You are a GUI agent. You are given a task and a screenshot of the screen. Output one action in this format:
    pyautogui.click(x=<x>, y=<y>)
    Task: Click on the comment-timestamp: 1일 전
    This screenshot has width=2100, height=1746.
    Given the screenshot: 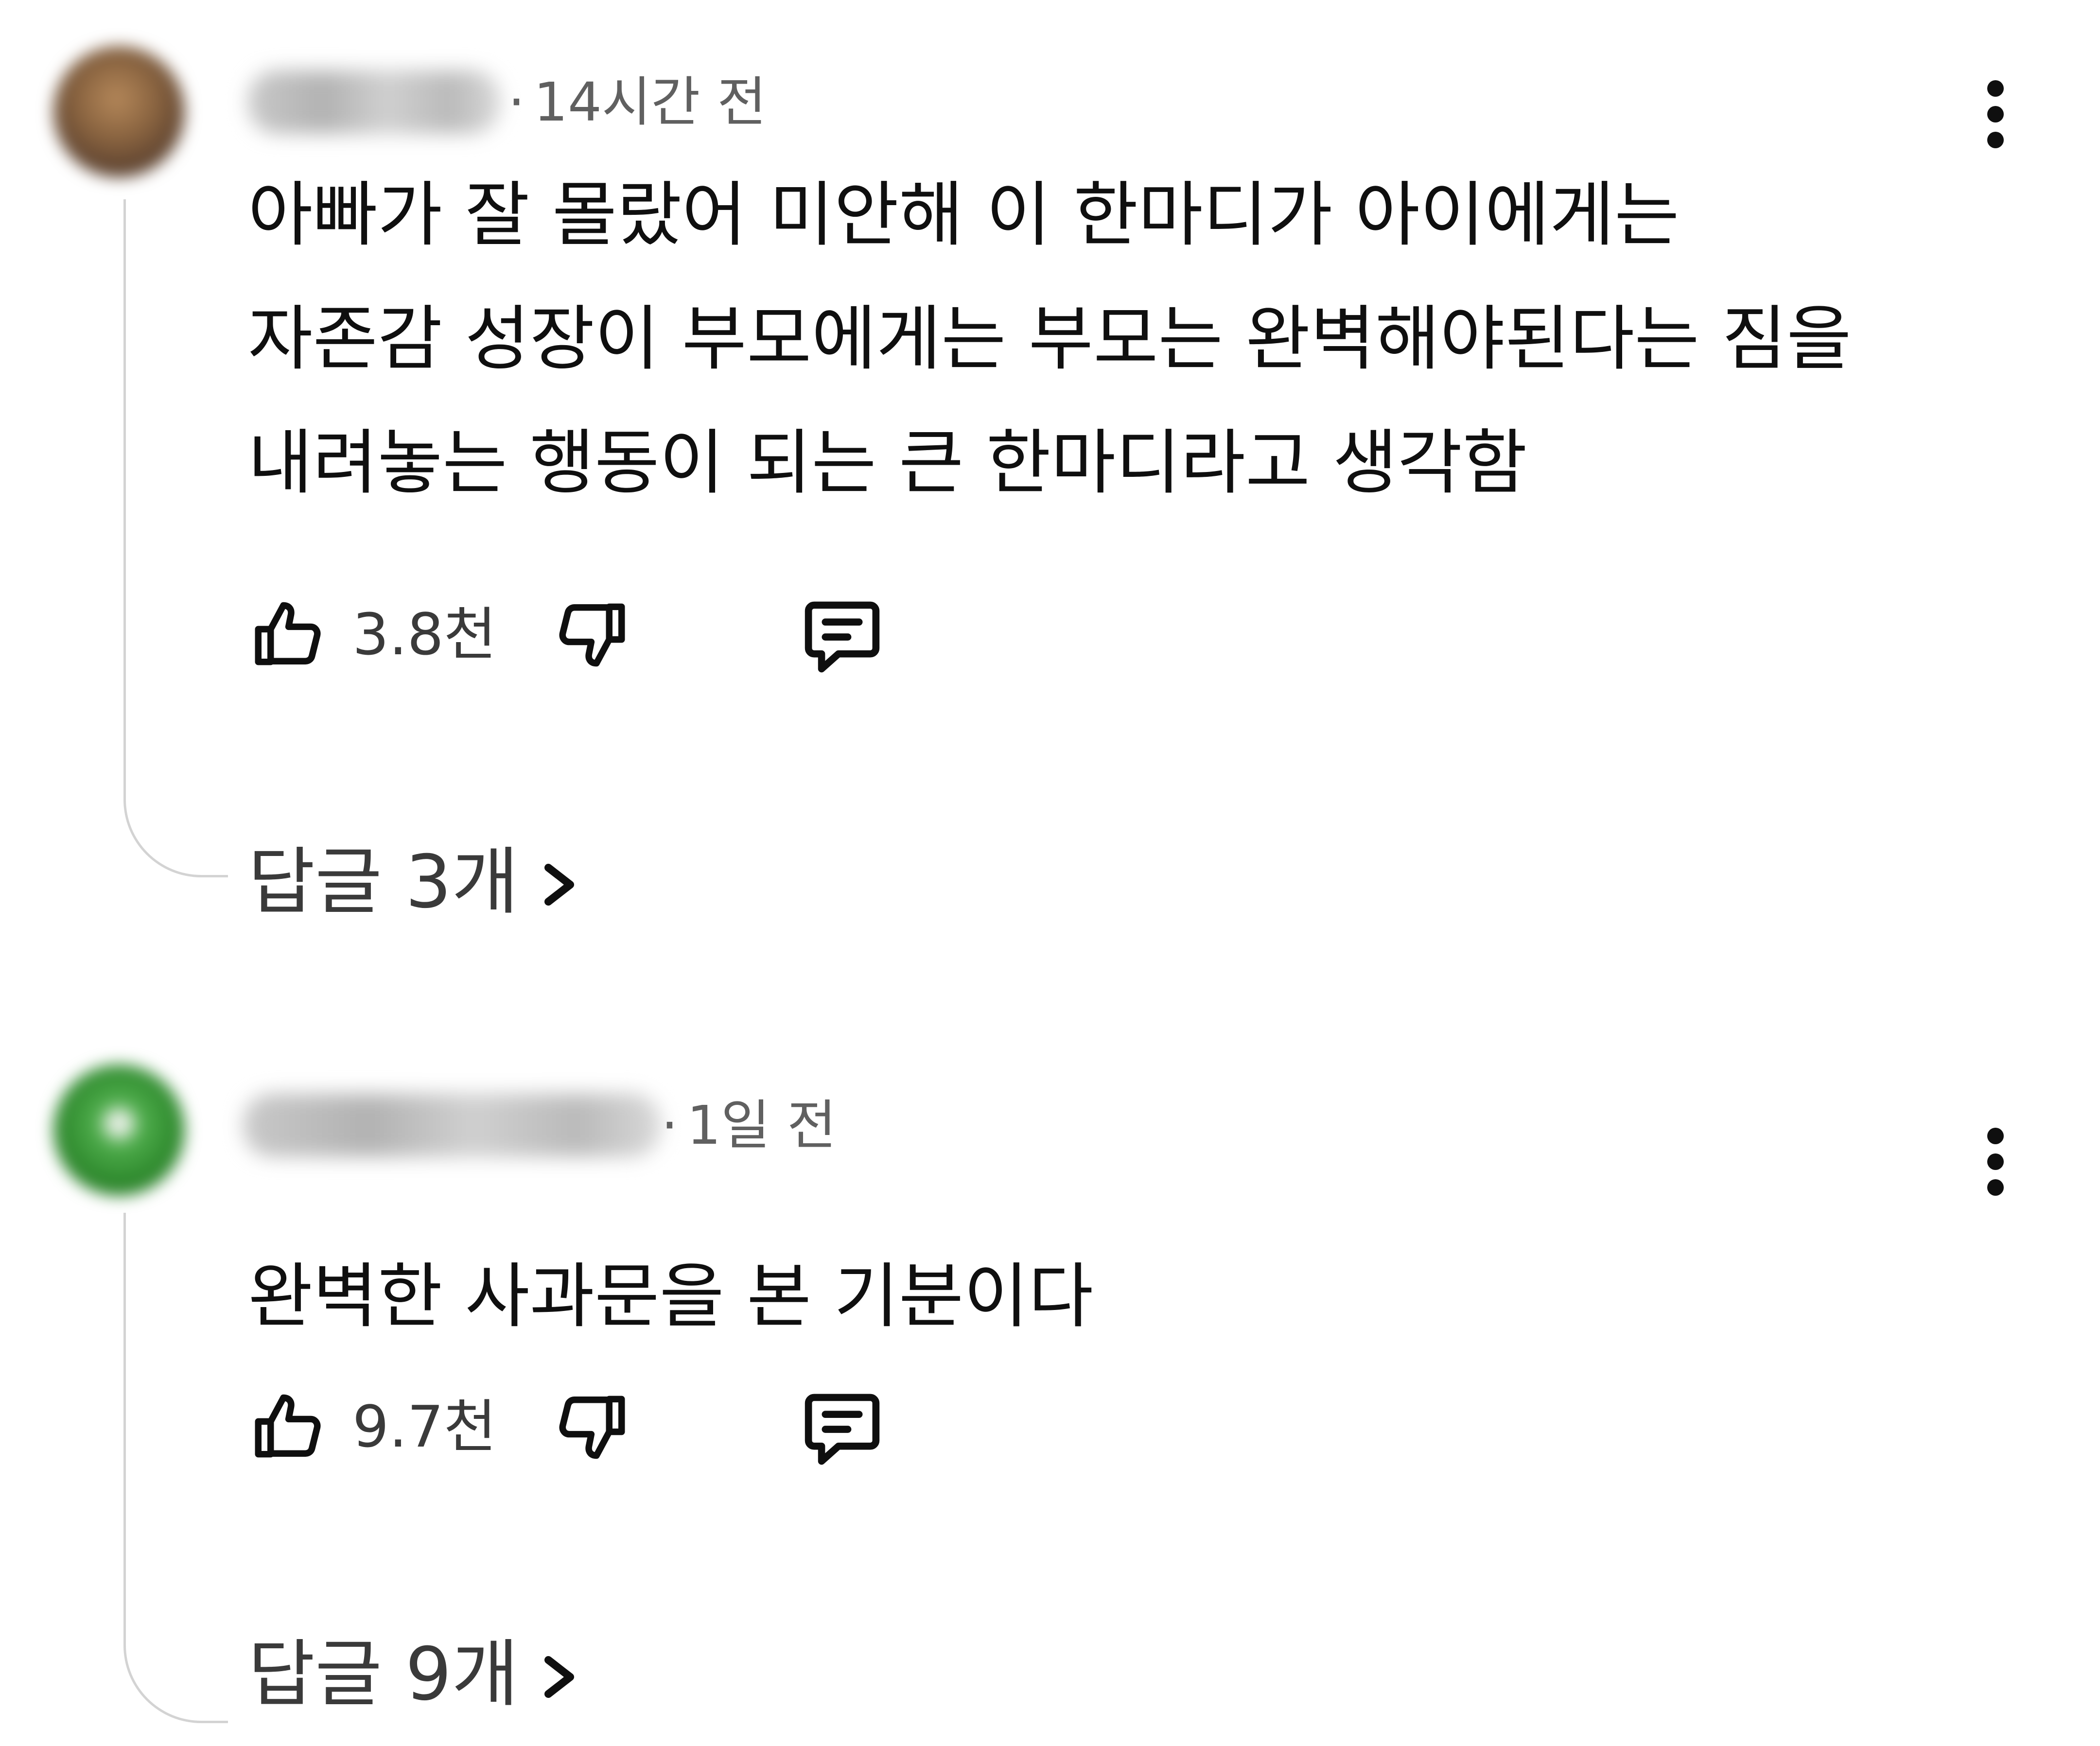 What is the action you would take?
    pyautogui.click(x=761, y=1125)
    